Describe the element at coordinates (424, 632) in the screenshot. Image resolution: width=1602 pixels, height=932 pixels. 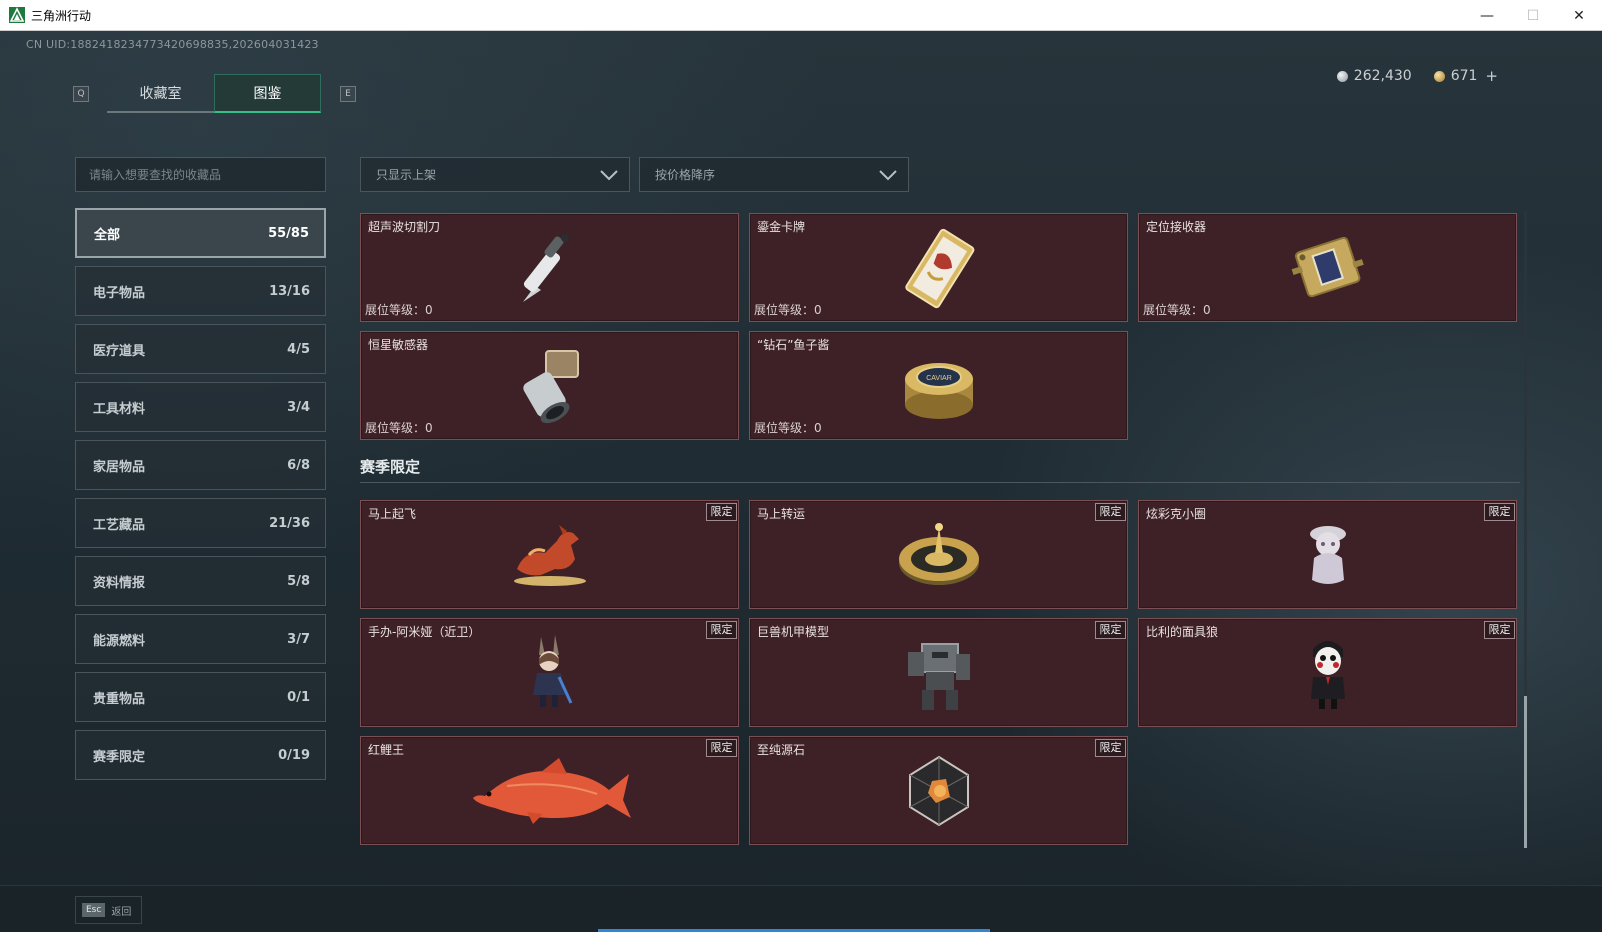
I see `item-name: 手办-阿米娅（近卫）` at that location.